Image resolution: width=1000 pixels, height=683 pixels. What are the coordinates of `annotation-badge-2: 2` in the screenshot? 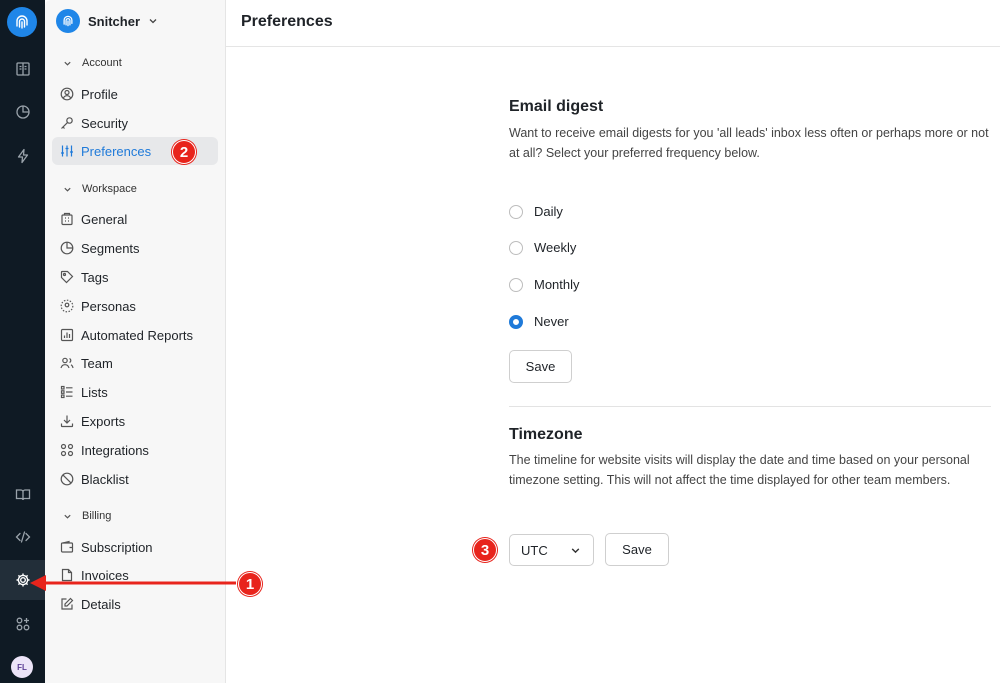 It's located at (184, 152).